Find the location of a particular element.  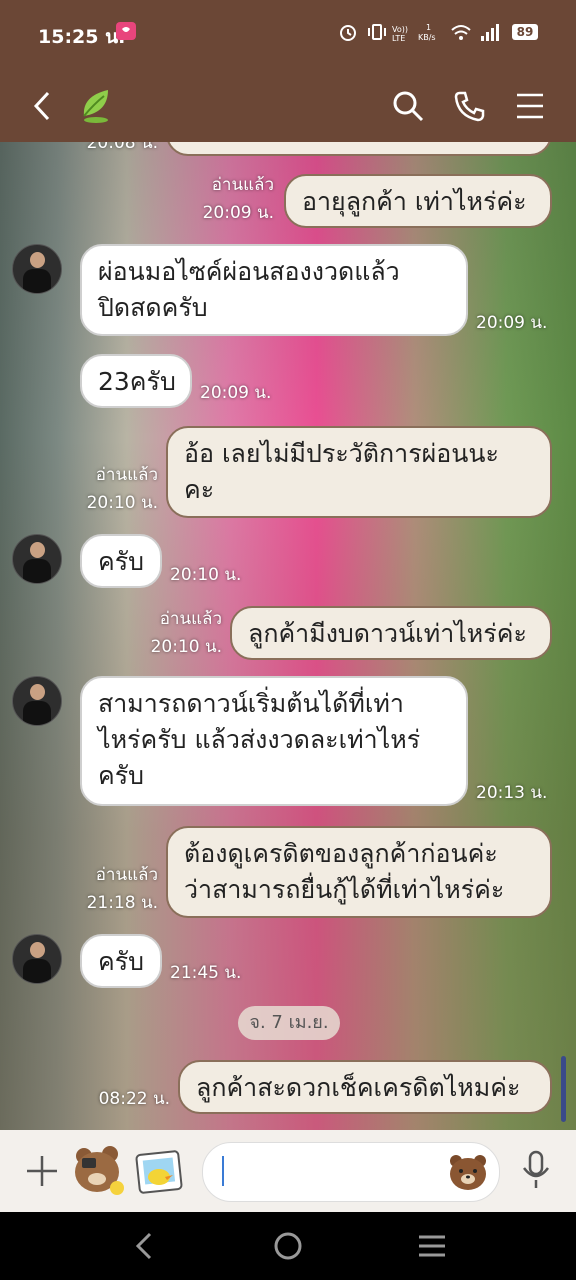

message-text-line: ต้องดูเครดิตของลูกค้าก่อนค่ะ is located at coordinates (341, 853).